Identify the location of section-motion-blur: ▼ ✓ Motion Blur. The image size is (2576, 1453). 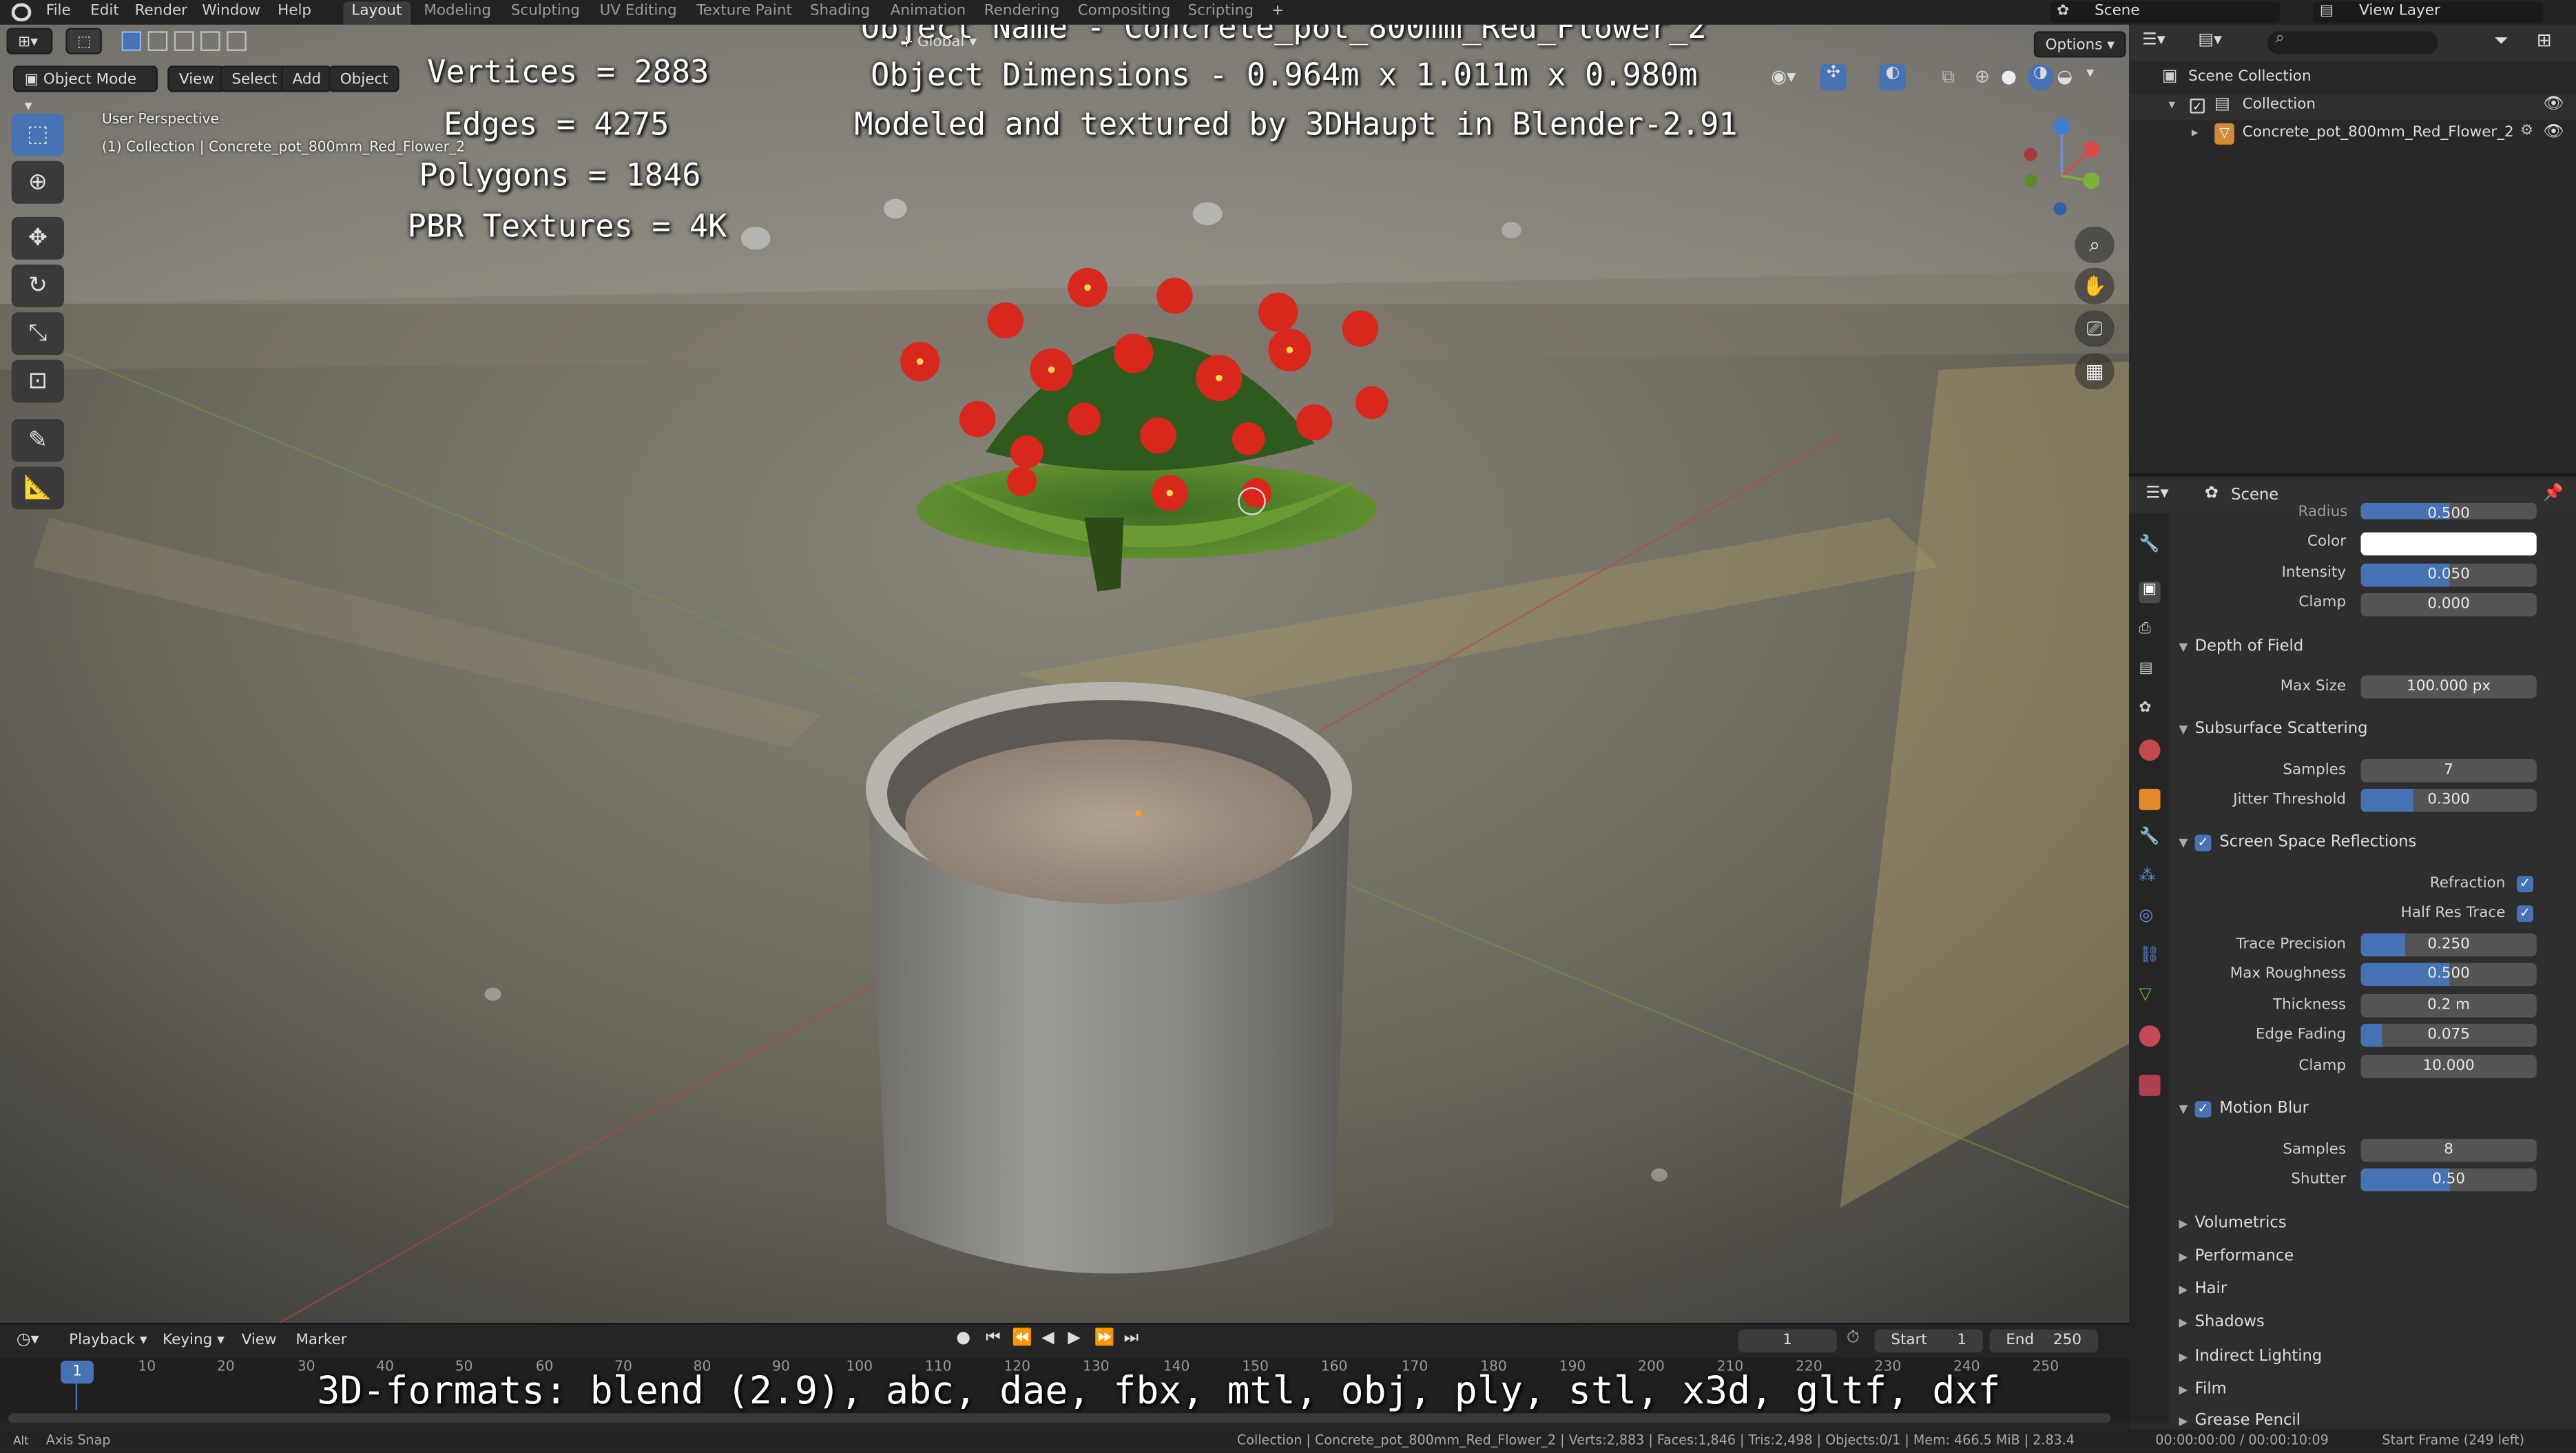
(2372, 1109).